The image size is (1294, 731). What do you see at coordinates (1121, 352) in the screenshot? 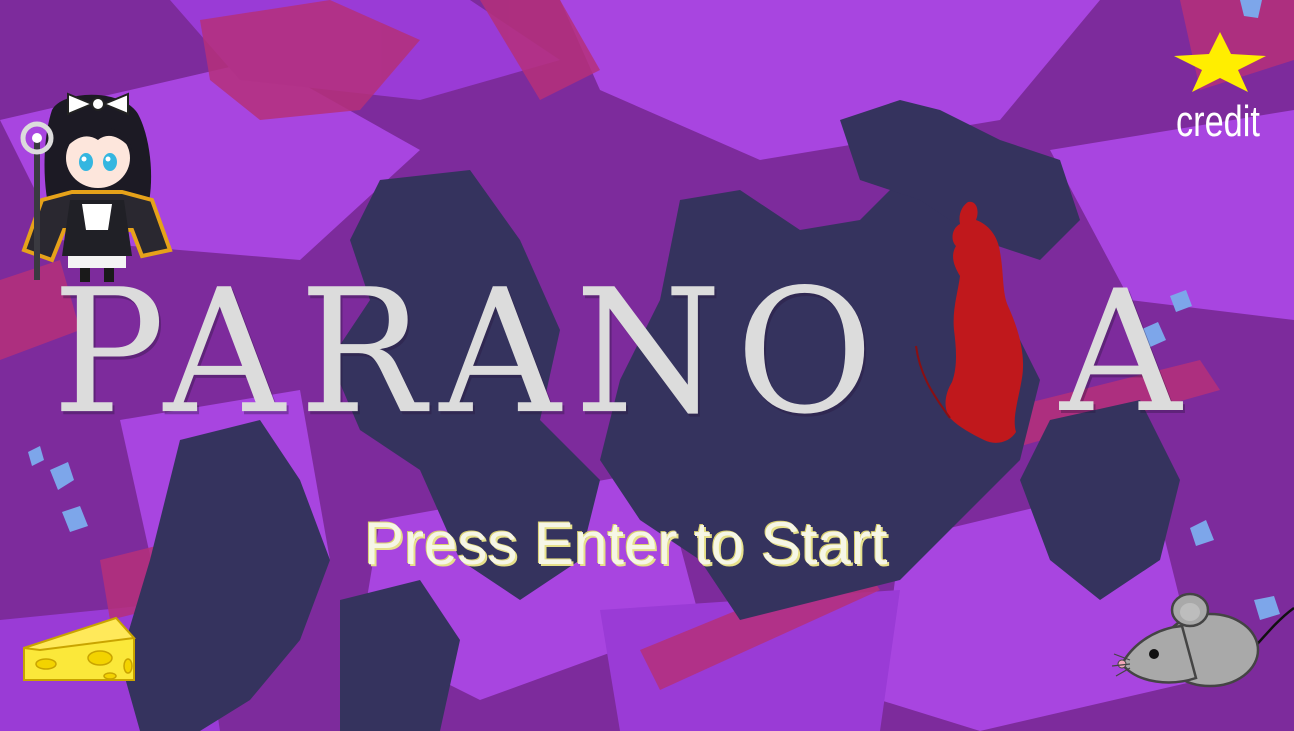
I see `game-title-last-letter: A` at bounding box center [1121, 352].